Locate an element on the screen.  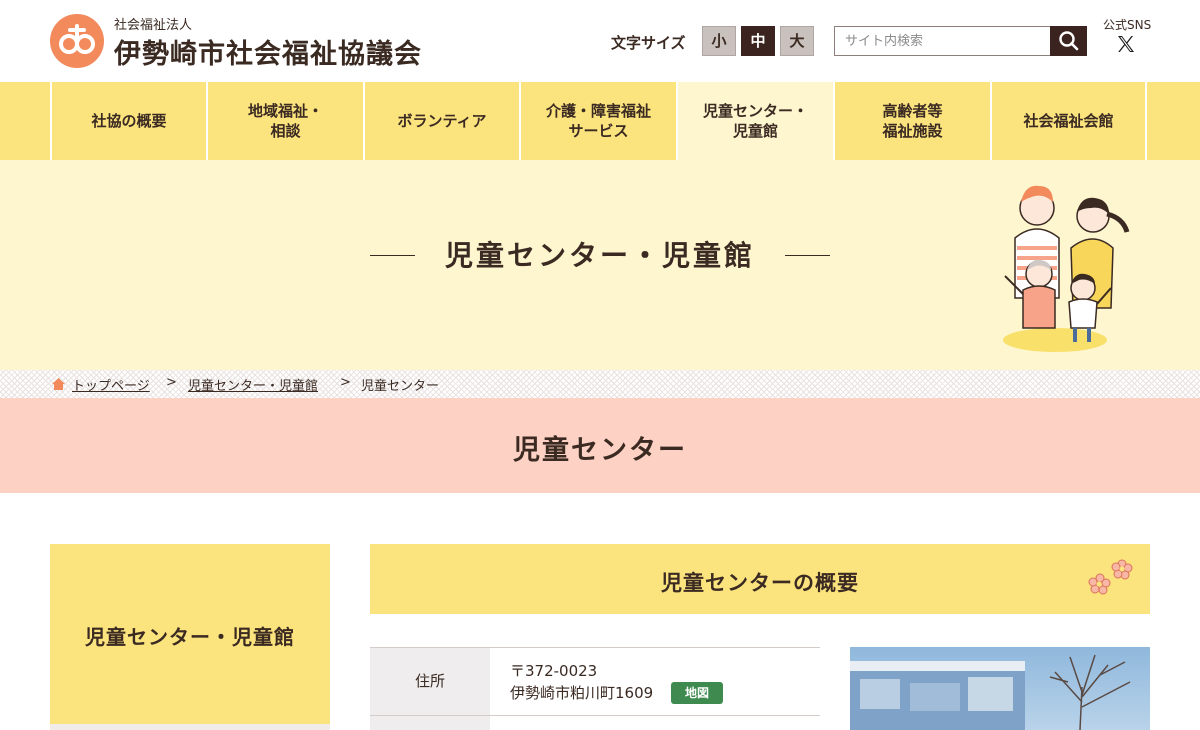
font-size-medium-button: 中 is located at coordinates (758, 41).